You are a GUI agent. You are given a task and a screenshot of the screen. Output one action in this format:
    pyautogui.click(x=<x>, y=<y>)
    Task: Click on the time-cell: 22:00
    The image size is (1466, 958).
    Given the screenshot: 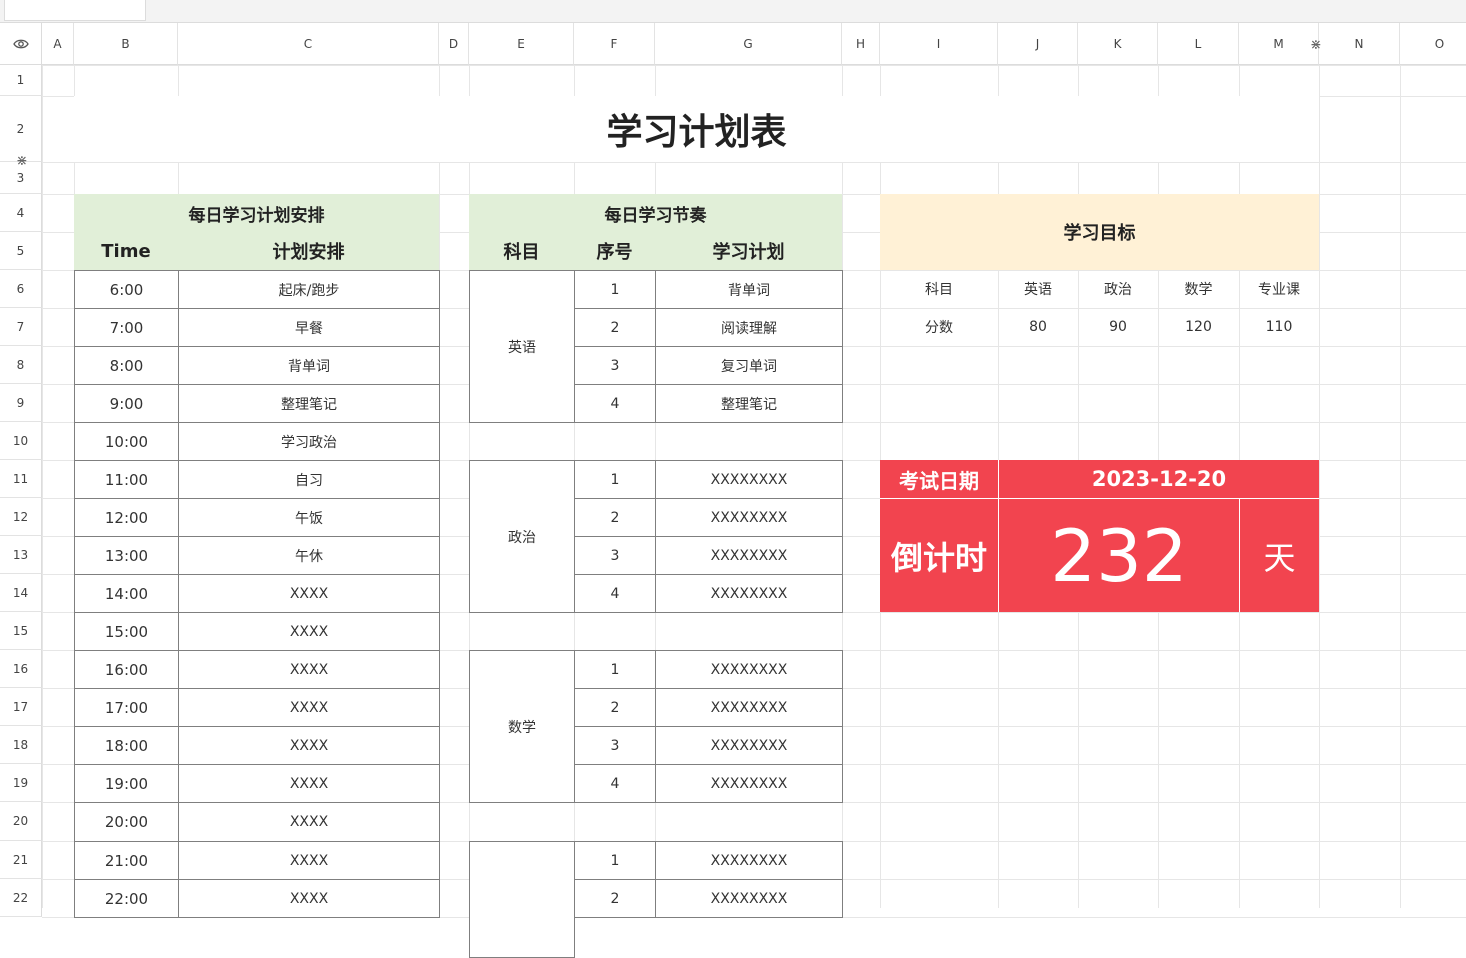 What is the action you would take?
    pyautogui.click(x=126, y=898)
    